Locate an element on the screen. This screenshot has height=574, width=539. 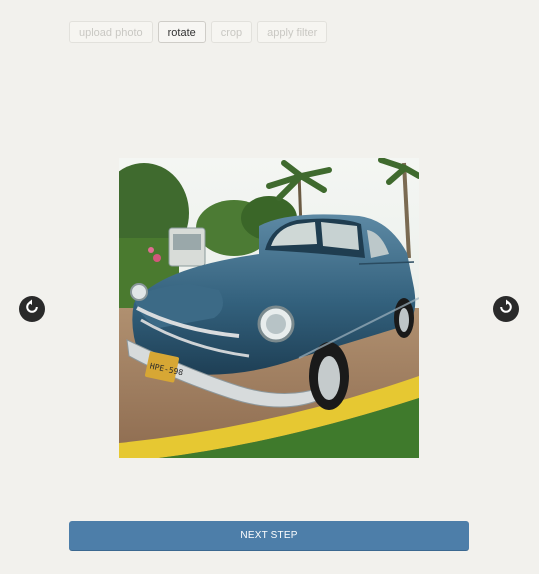
rotate-right-icon is located at coordinates (506, 309).